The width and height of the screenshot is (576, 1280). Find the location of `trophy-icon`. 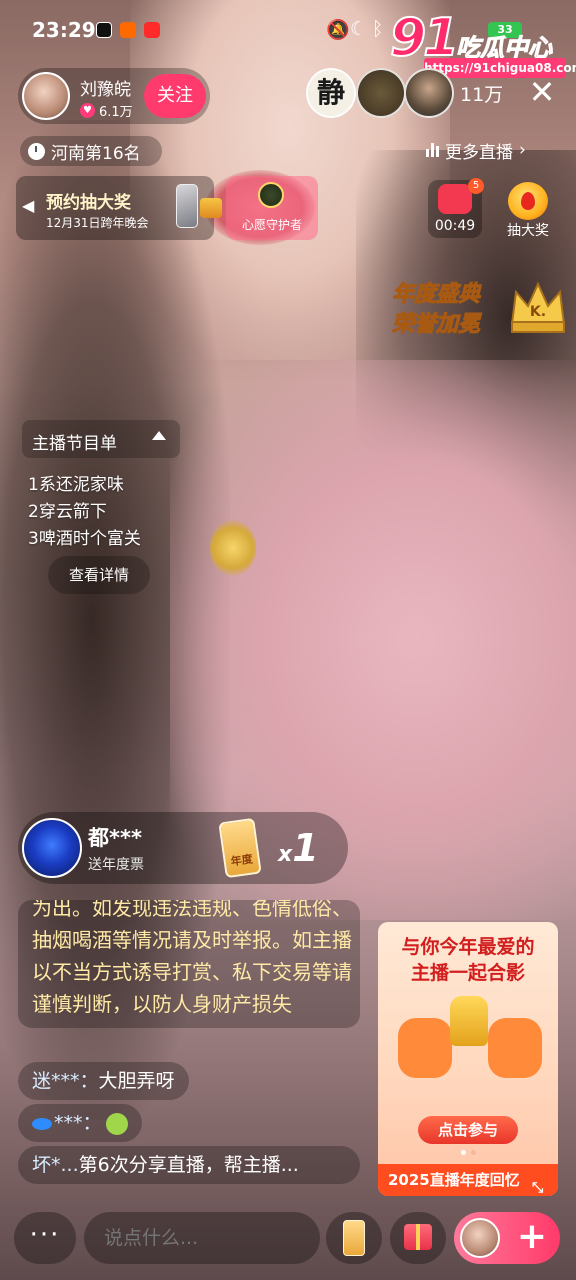

trophy-icon is located at coordinates (469, 1021).